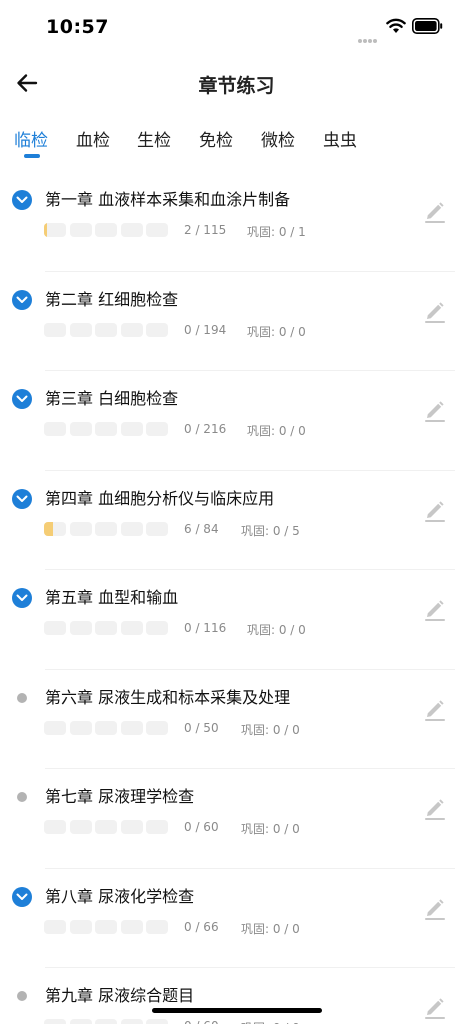  What do you see at coordinates (205, 628) in the screenshot?
I see `question-count: 0 / 116` at bounding box center [205, 628].